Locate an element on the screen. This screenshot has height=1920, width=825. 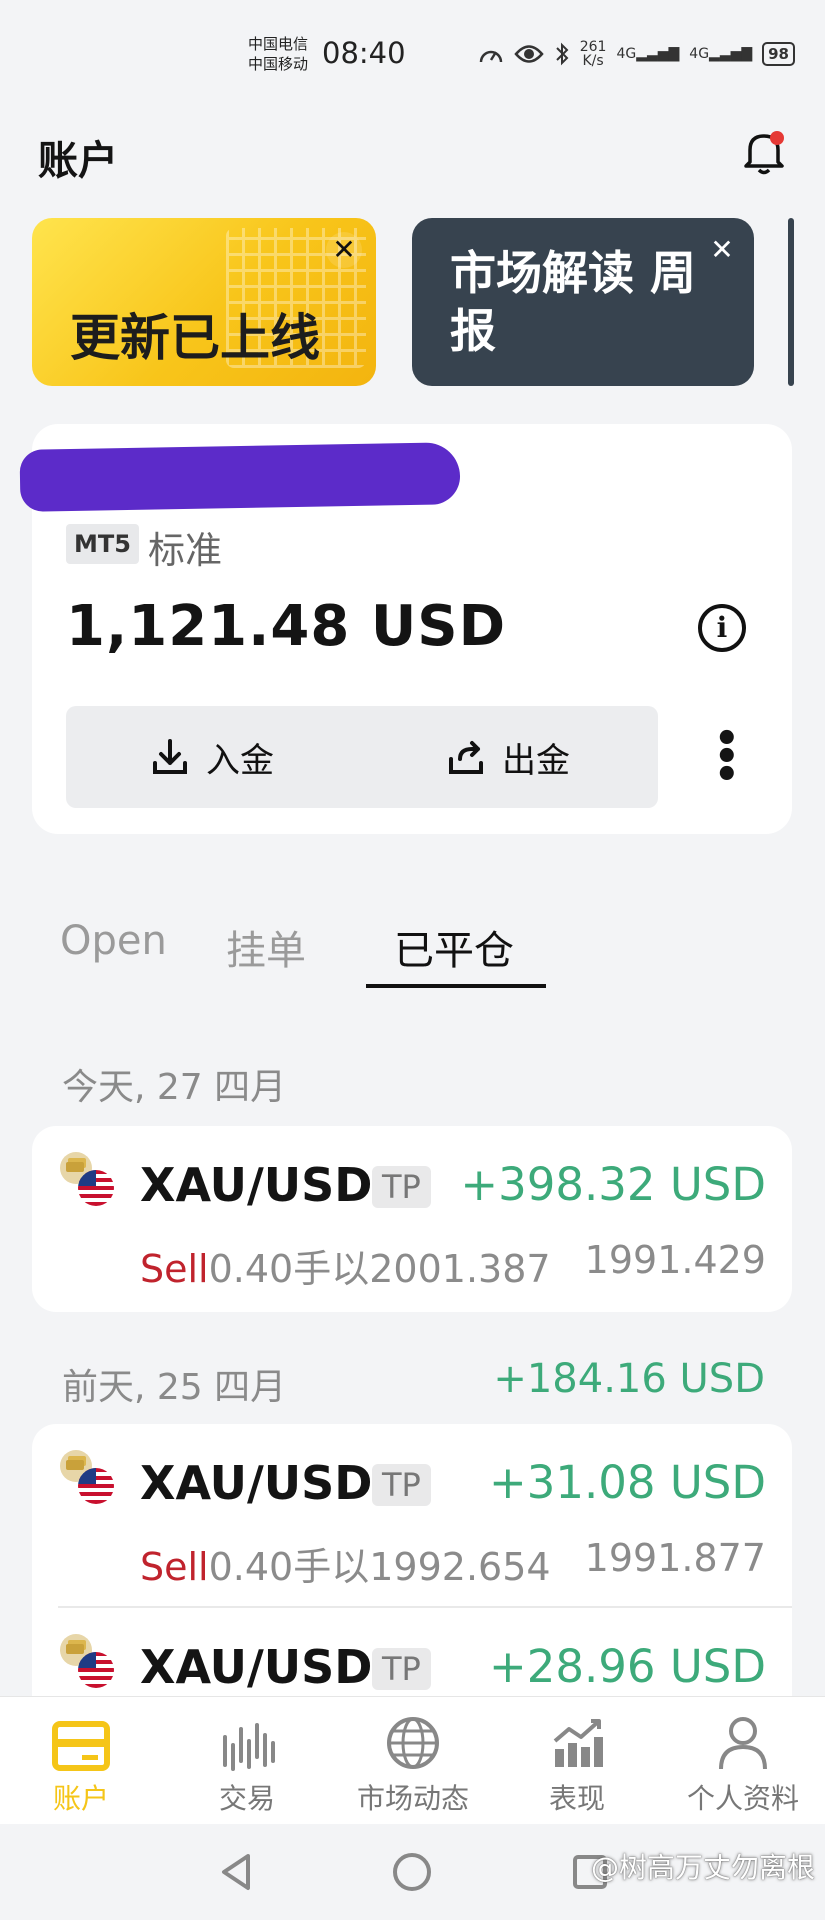
nav-trade: 交易 is located at coordinates (247, 1764).